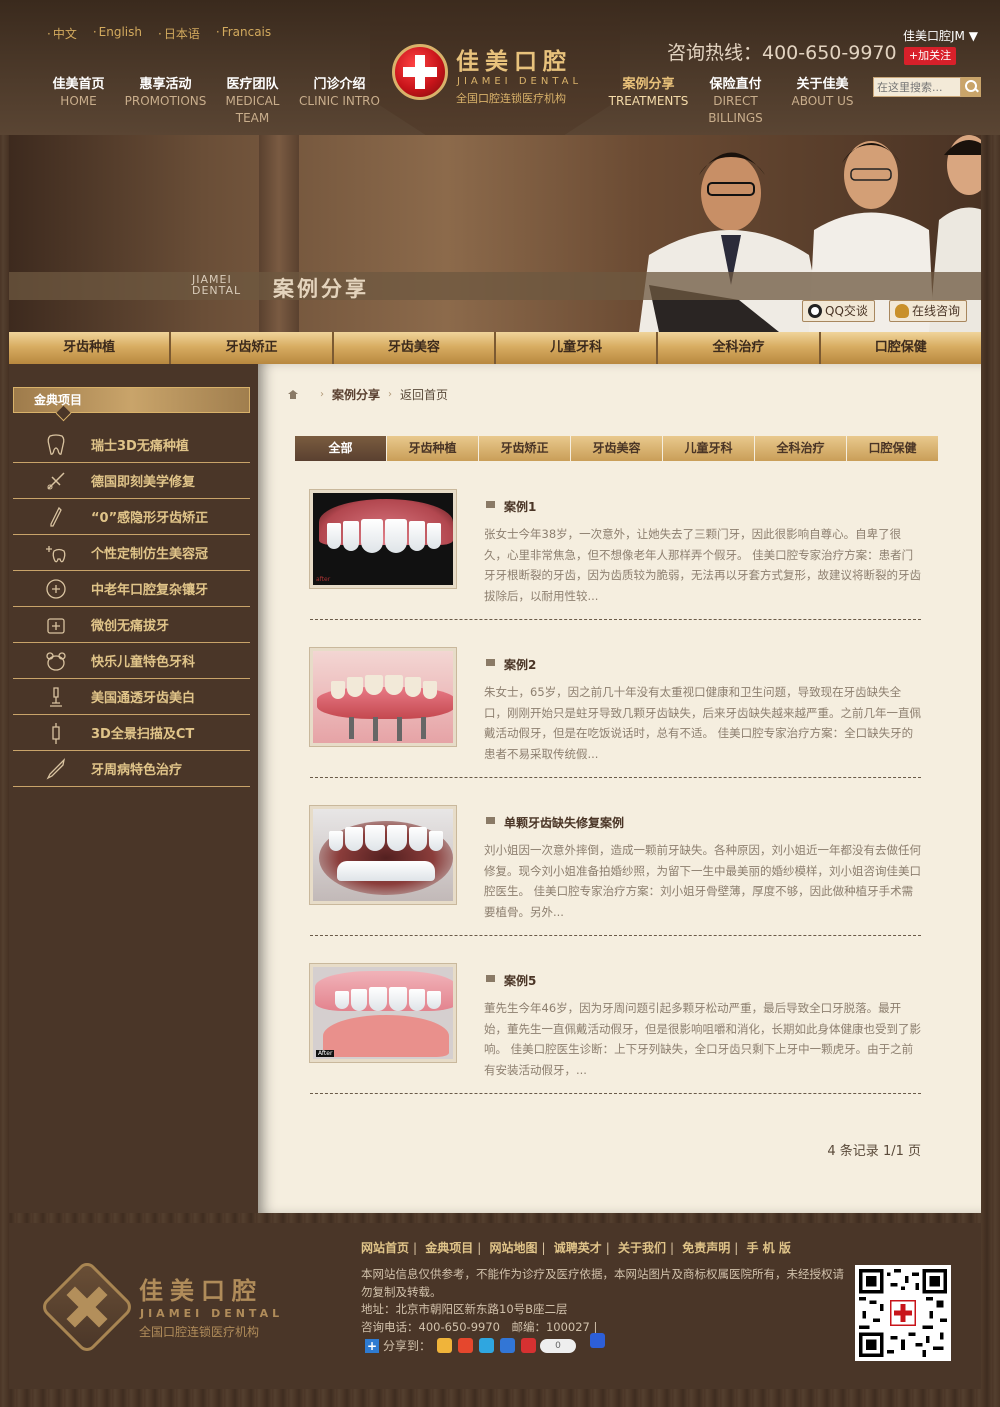  What do you see at coordinates (56, 625) in the screenshot?
I see `medical-box-icon` at bounding box center [56, 625].